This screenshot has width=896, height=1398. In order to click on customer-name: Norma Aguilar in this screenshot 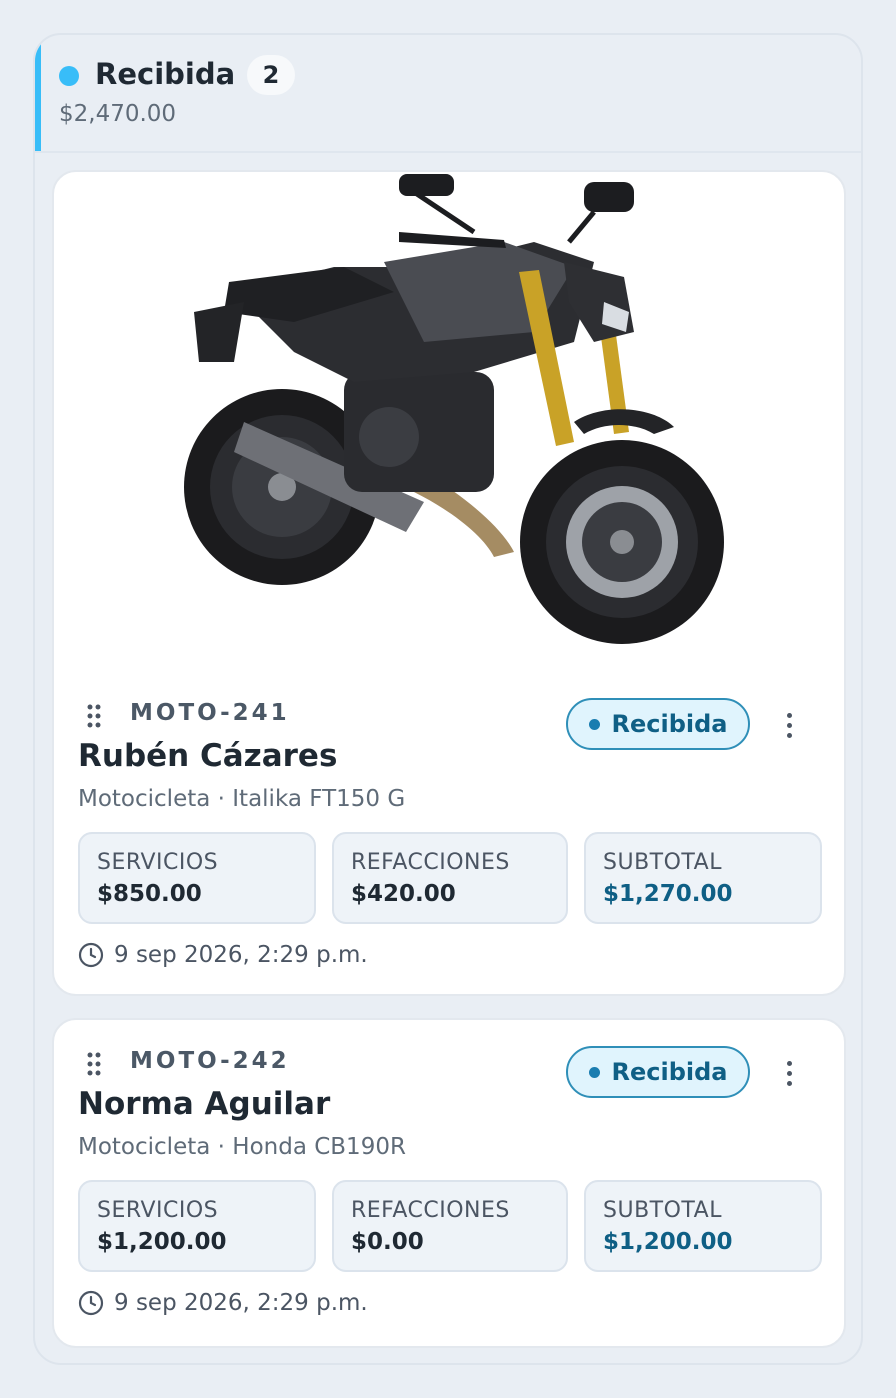, I will do `click(204, 1104)`.